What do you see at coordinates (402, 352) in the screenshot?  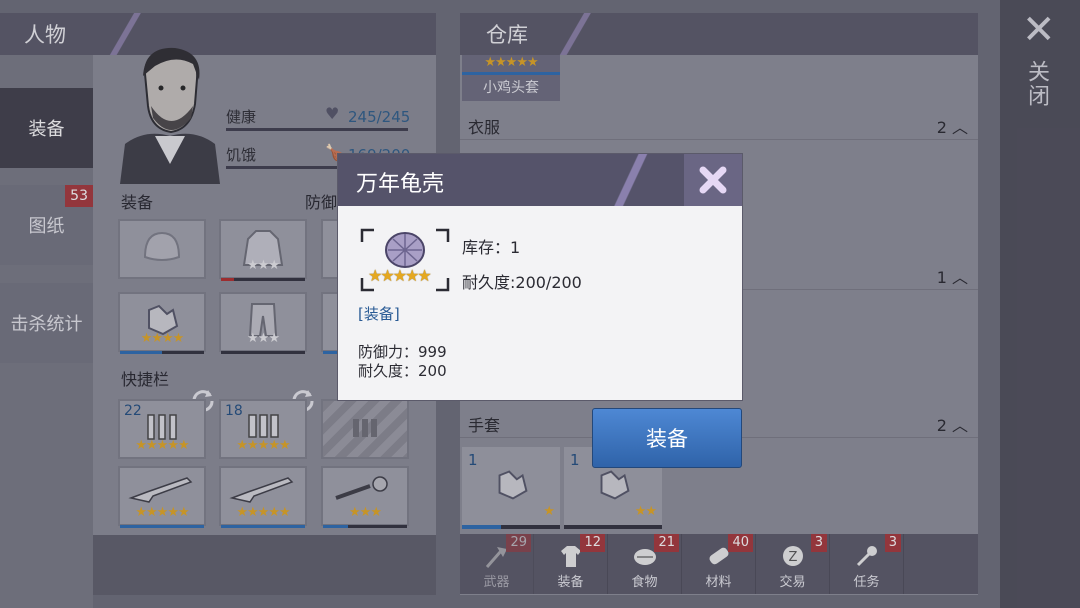 I see `defense-stat: 防御力：999` at bounding box center [402, 352].